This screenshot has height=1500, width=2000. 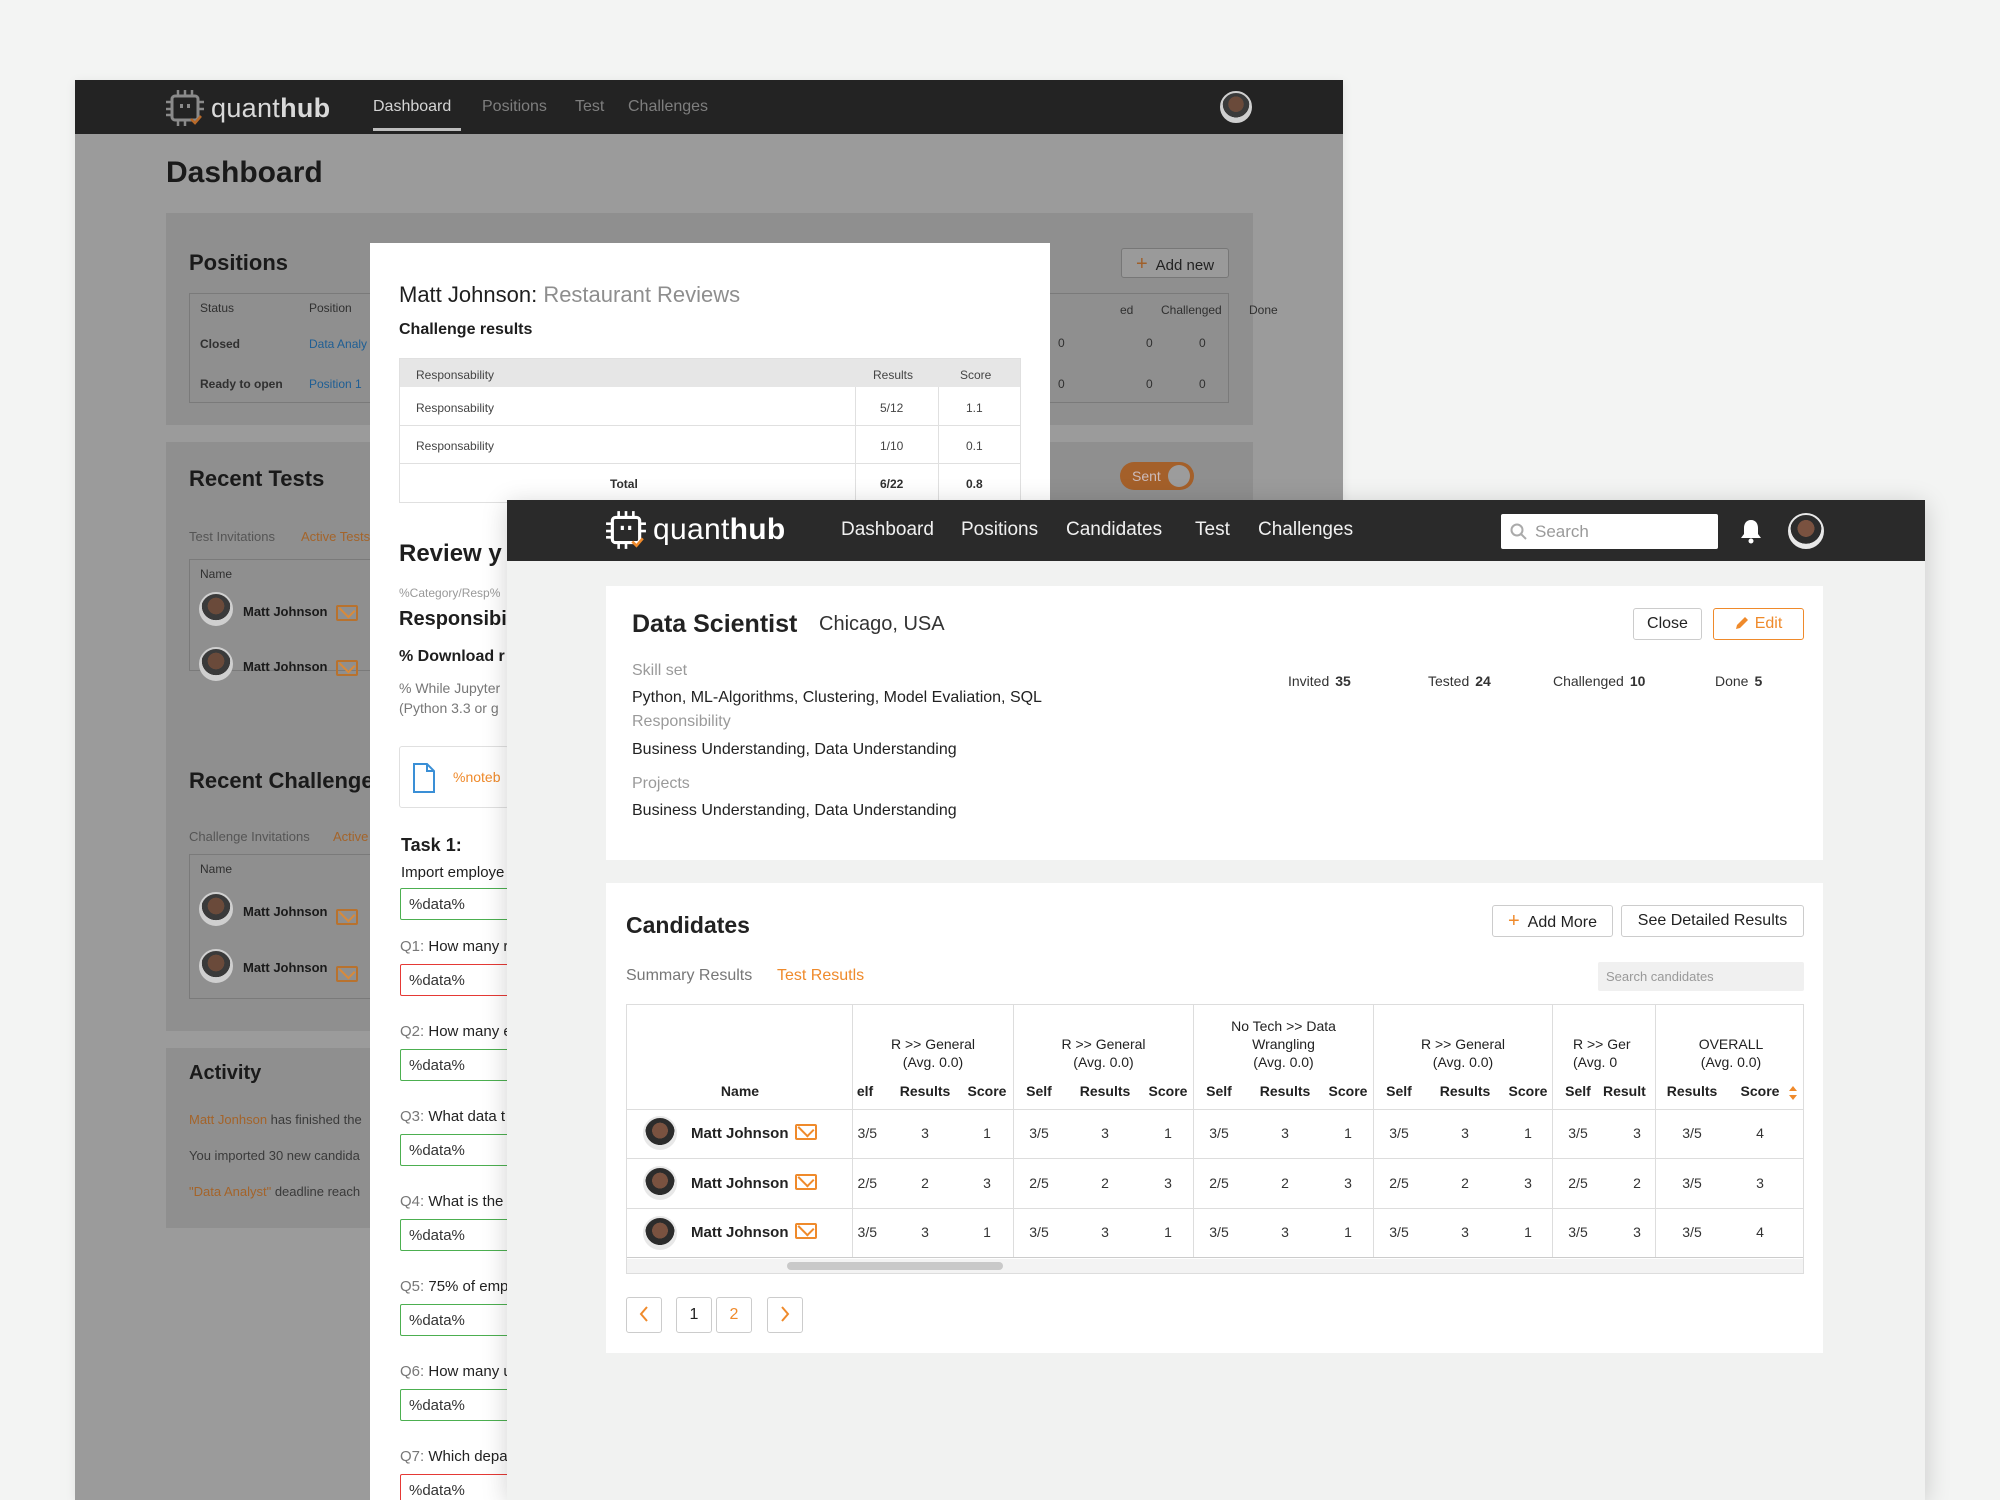 What do you see at coordinates (1518, 531) in the screenshot?
I see `search-icon` at bounding box center [1518, 531].